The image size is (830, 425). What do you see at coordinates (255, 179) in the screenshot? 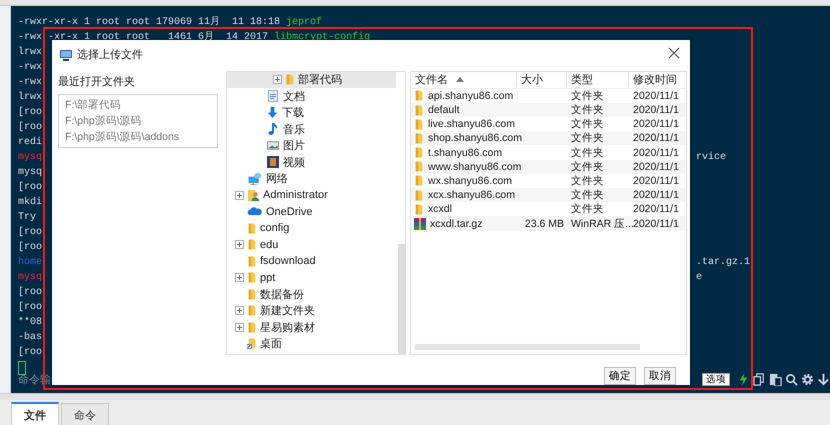
I see `network-icon` at bounding box center [255, 179].